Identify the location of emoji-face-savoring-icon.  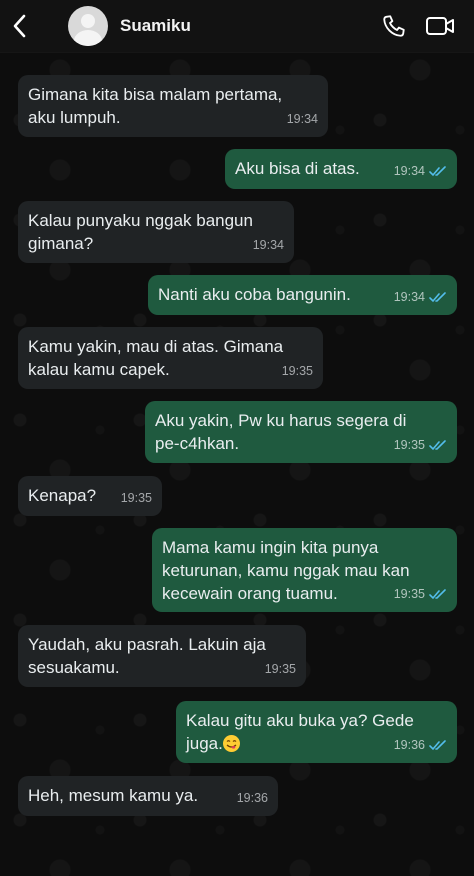
(231, 743).